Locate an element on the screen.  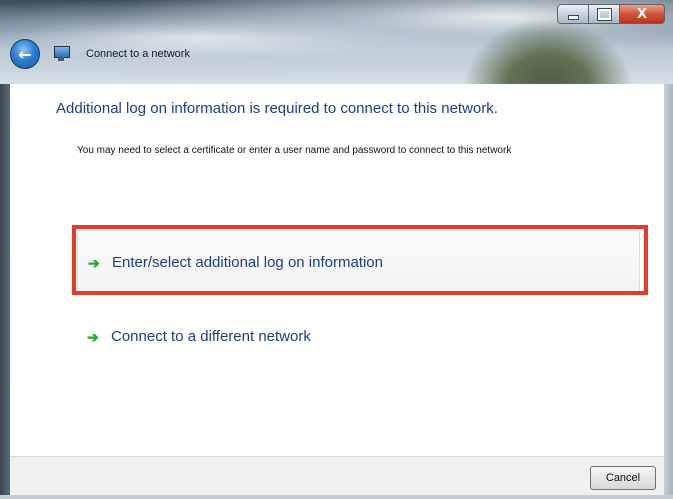
minimize-button is located at coordinates (573, 14).